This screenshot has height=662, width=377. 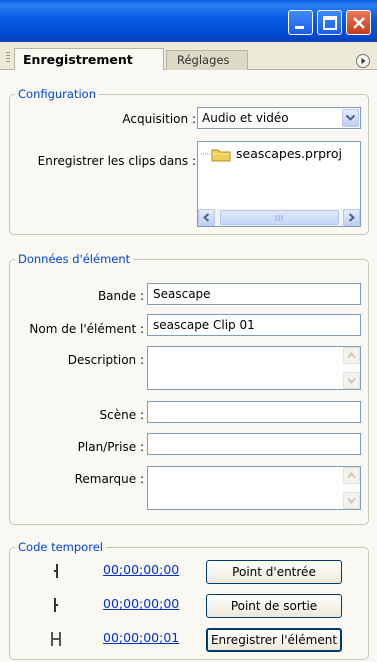 I want to click on tab-reglages: Réglages, so click(x=207, y=60).